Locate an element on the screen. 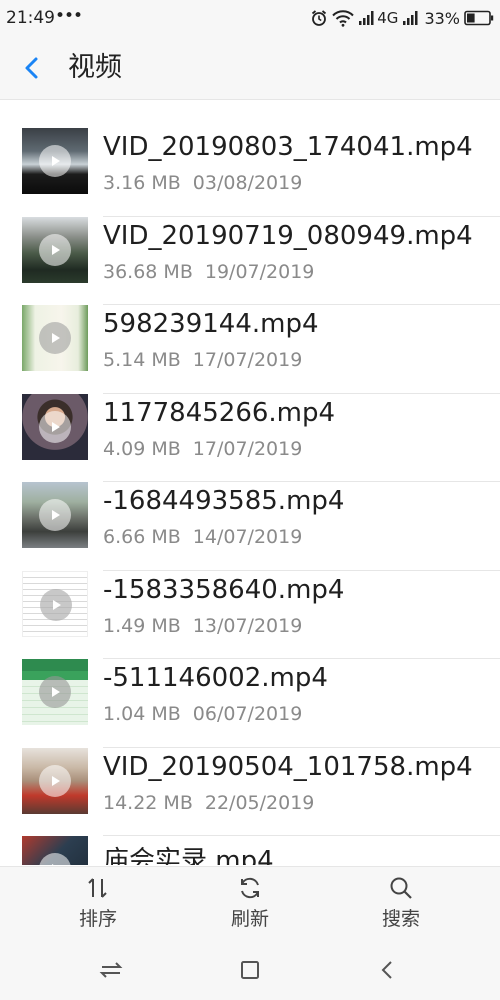 The height and width of the screenshot is (1000, 500). refresh-label: 刷新 is located at coordinates (249, 919).